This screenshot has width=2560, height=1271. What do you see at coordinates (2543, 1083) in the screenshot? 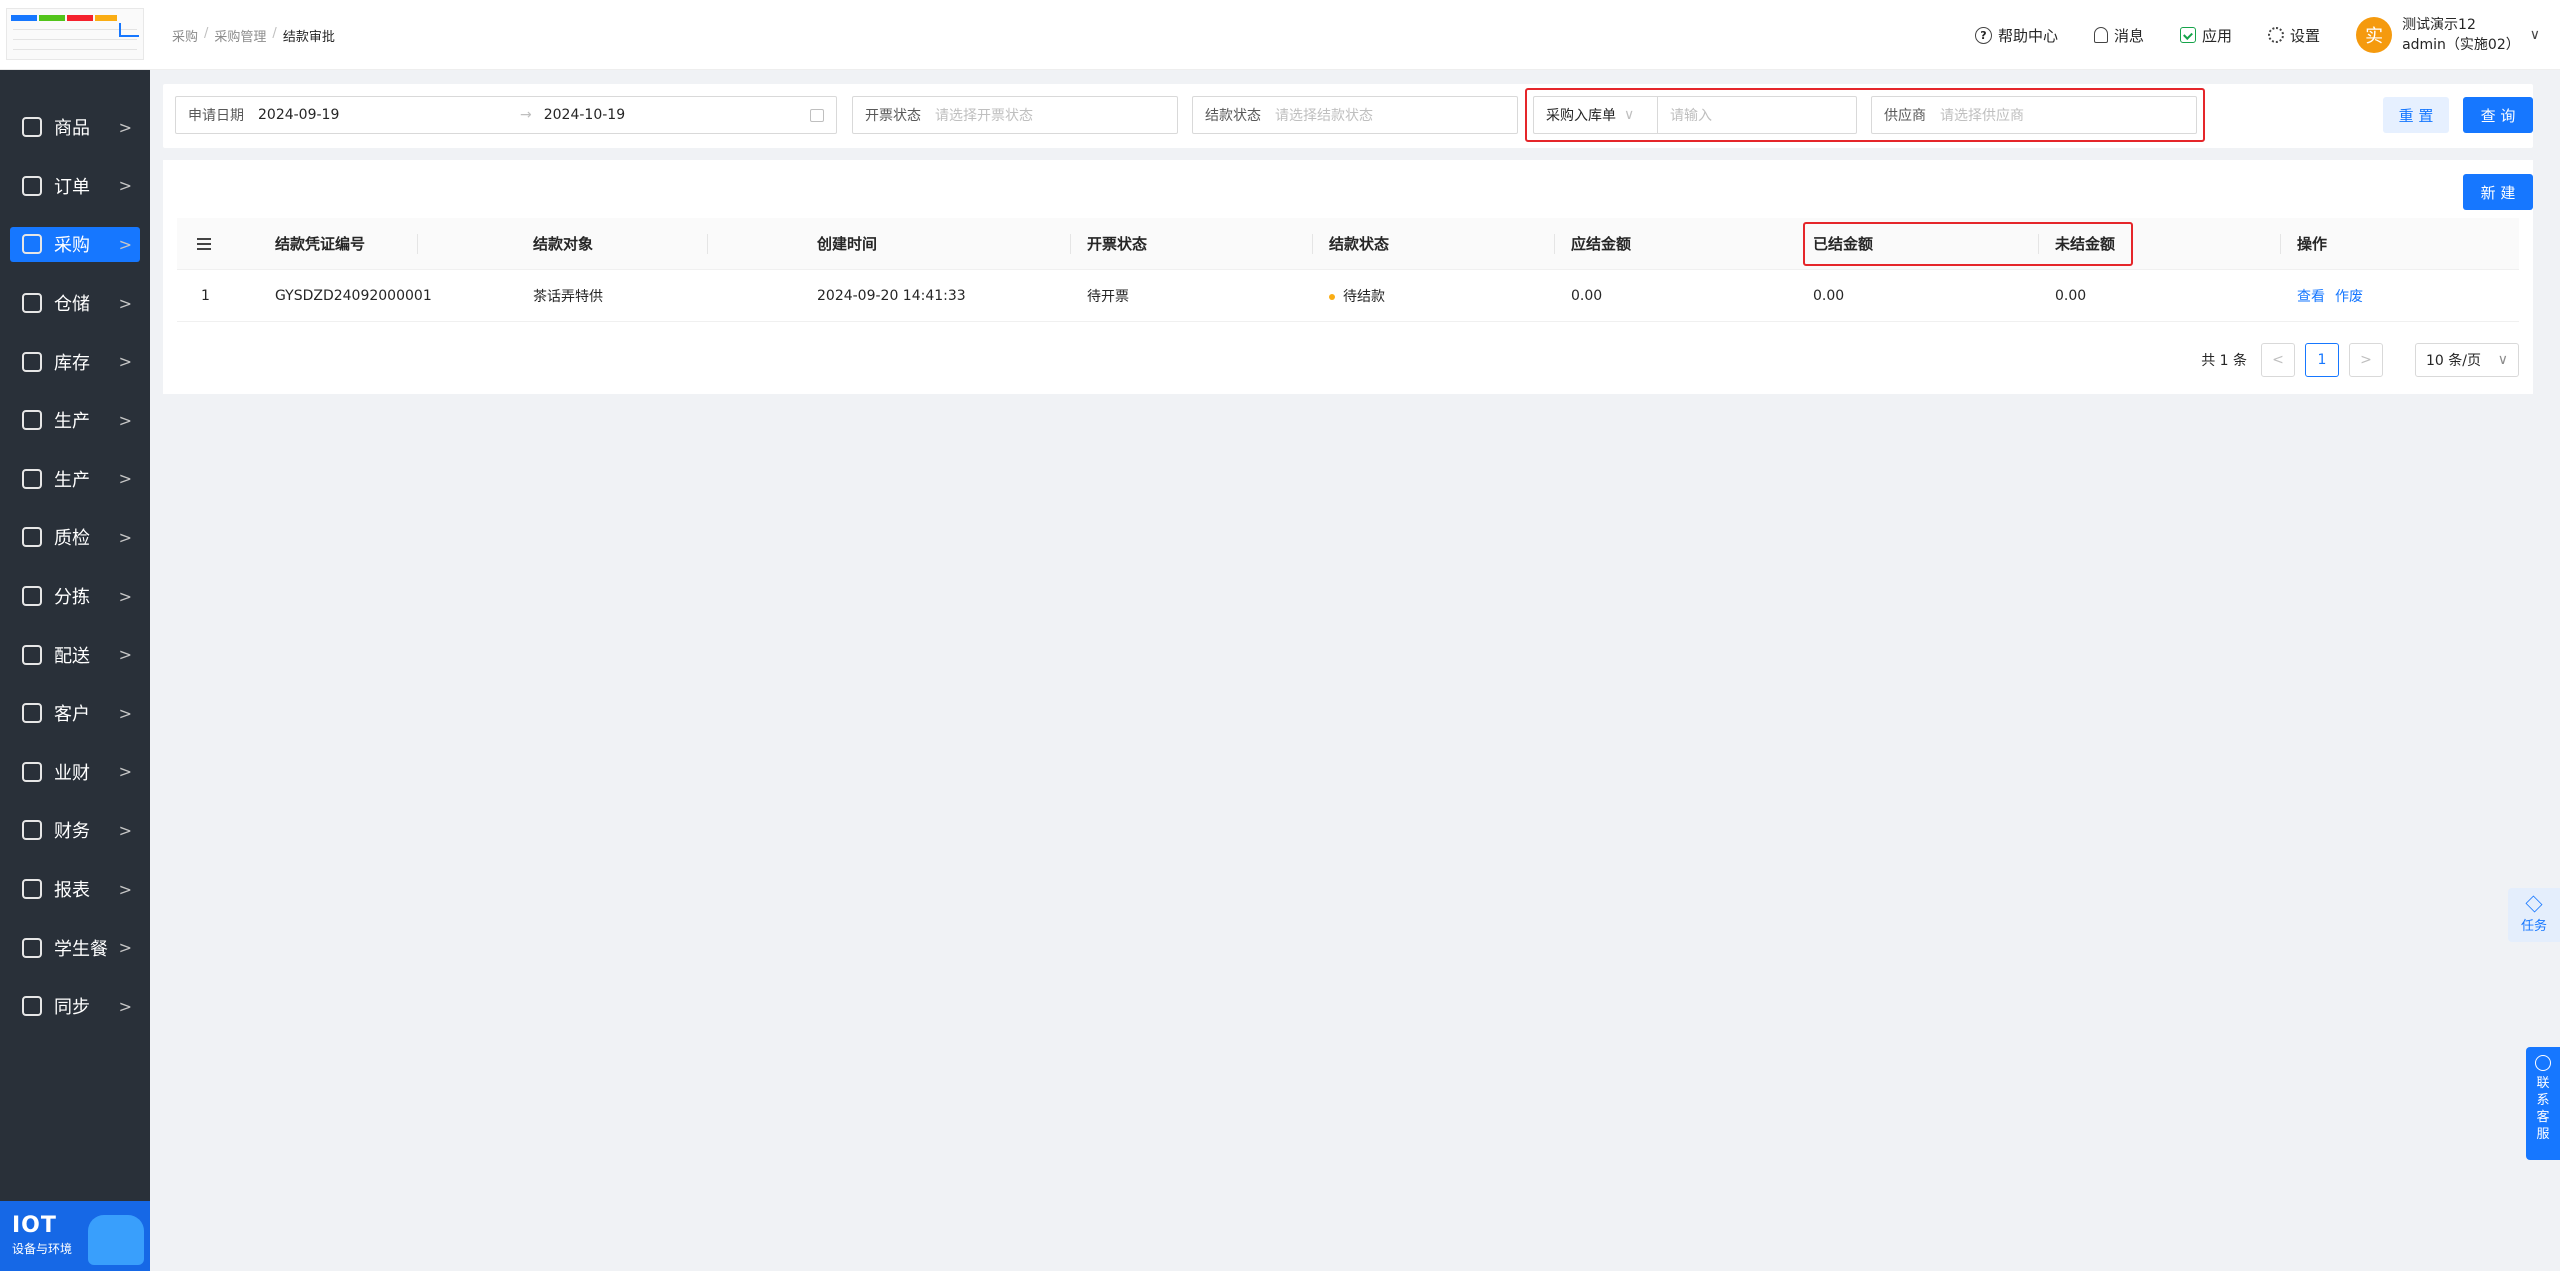
I see `service-char: 联` at bounding box center [2543, 1083].